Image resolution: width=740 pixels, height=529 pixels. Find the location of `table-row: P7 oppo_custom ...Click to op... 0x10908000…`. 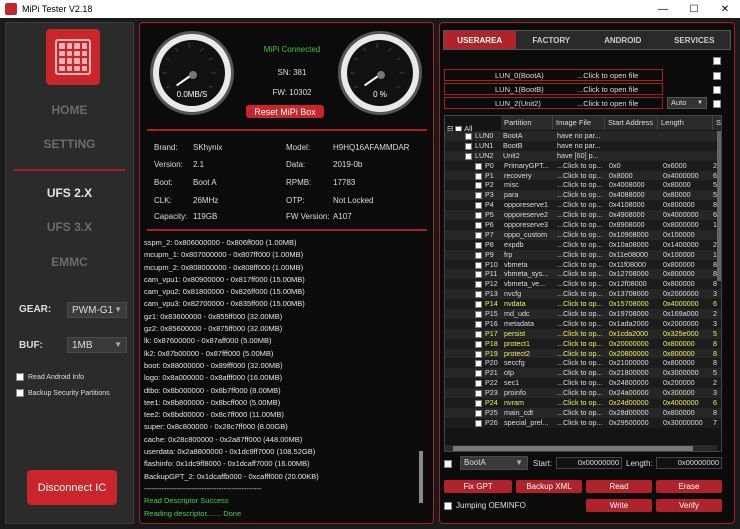

table-row: P7 oppo_custom ...Click to op... 0x10908000… is located at coordinates (583, 234).